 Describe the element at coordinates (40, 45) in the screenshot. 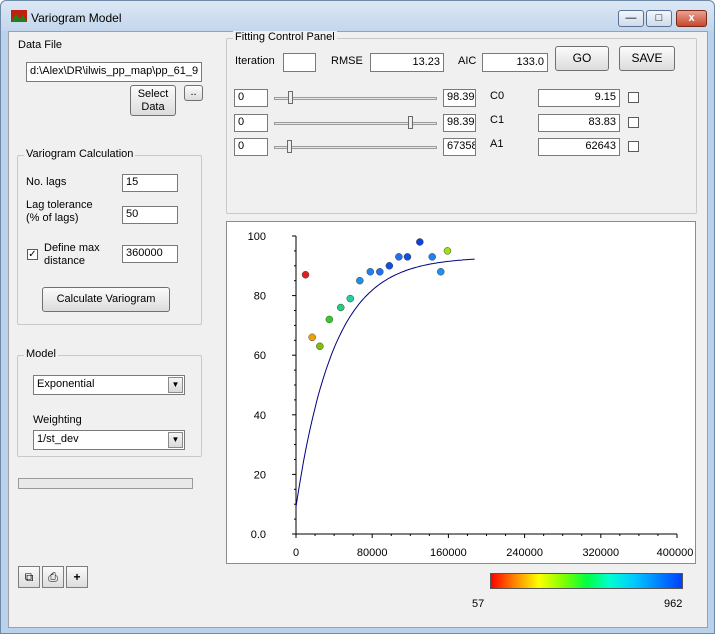

I see `data-file-label: Data File` at that location.